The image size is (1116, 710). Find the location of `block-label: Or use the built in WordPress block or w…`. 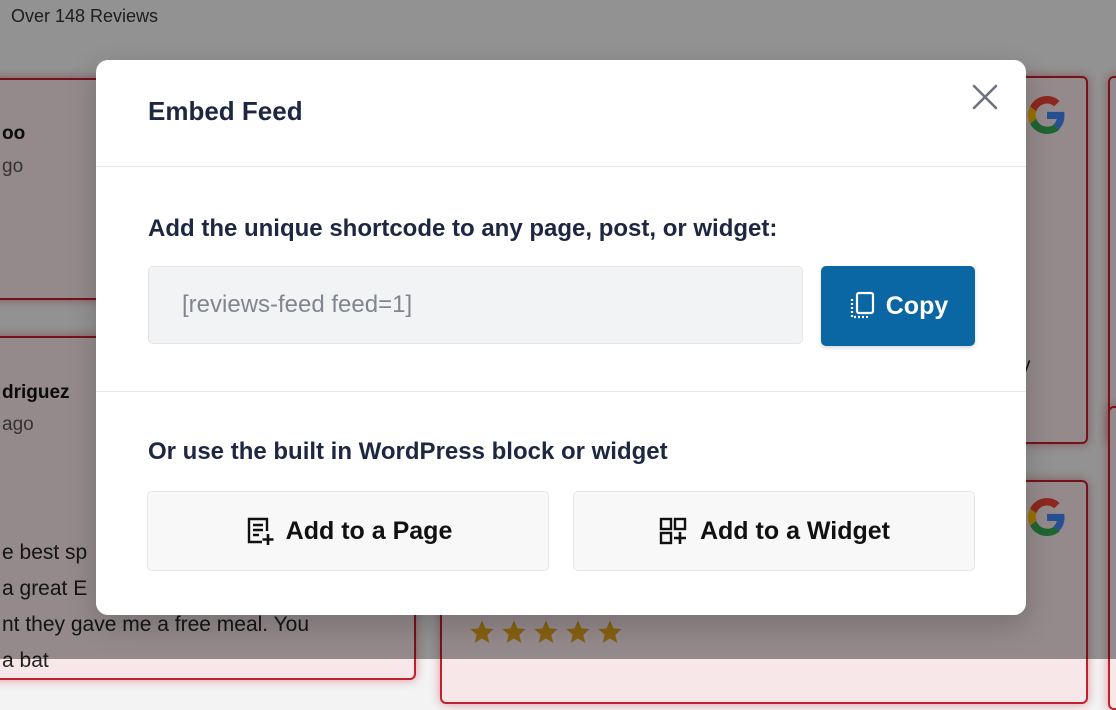

block-label: Or use the built in WordPress block or w… is located at coordinates (408, 451).